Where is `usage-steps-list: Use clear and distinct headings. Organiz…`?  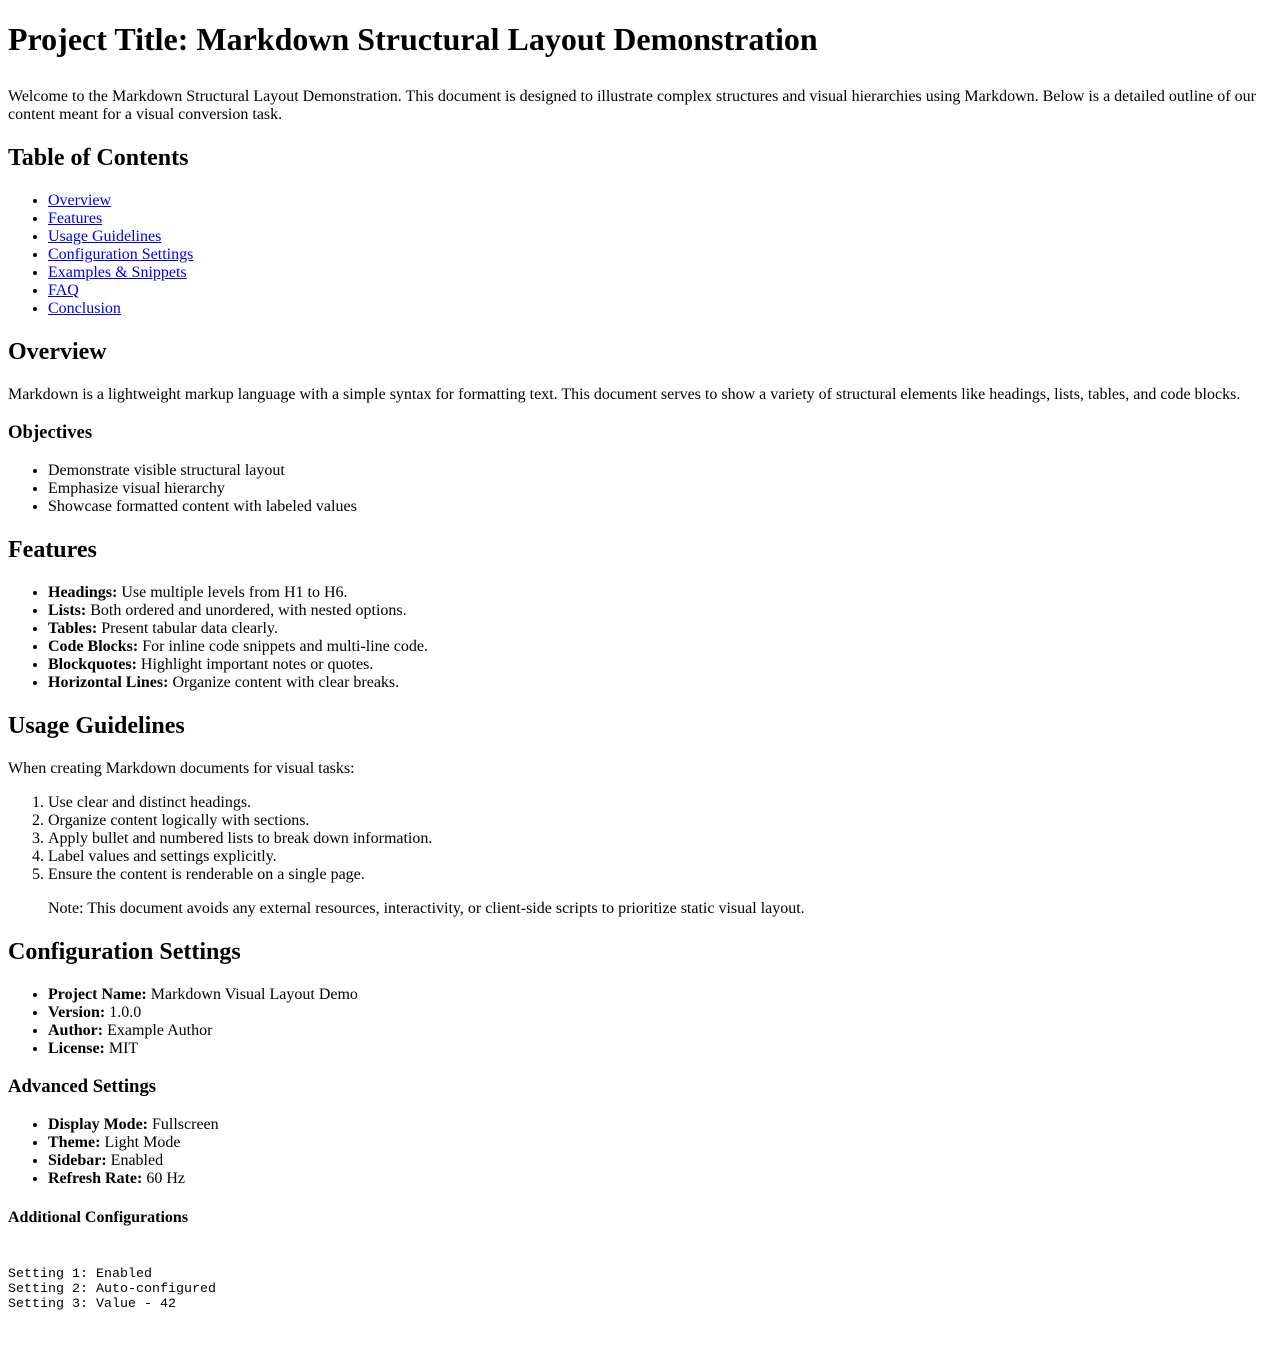
usage-steps-list: Use clear and distinct headings. Organiz… is located at coordinates (640, 839).